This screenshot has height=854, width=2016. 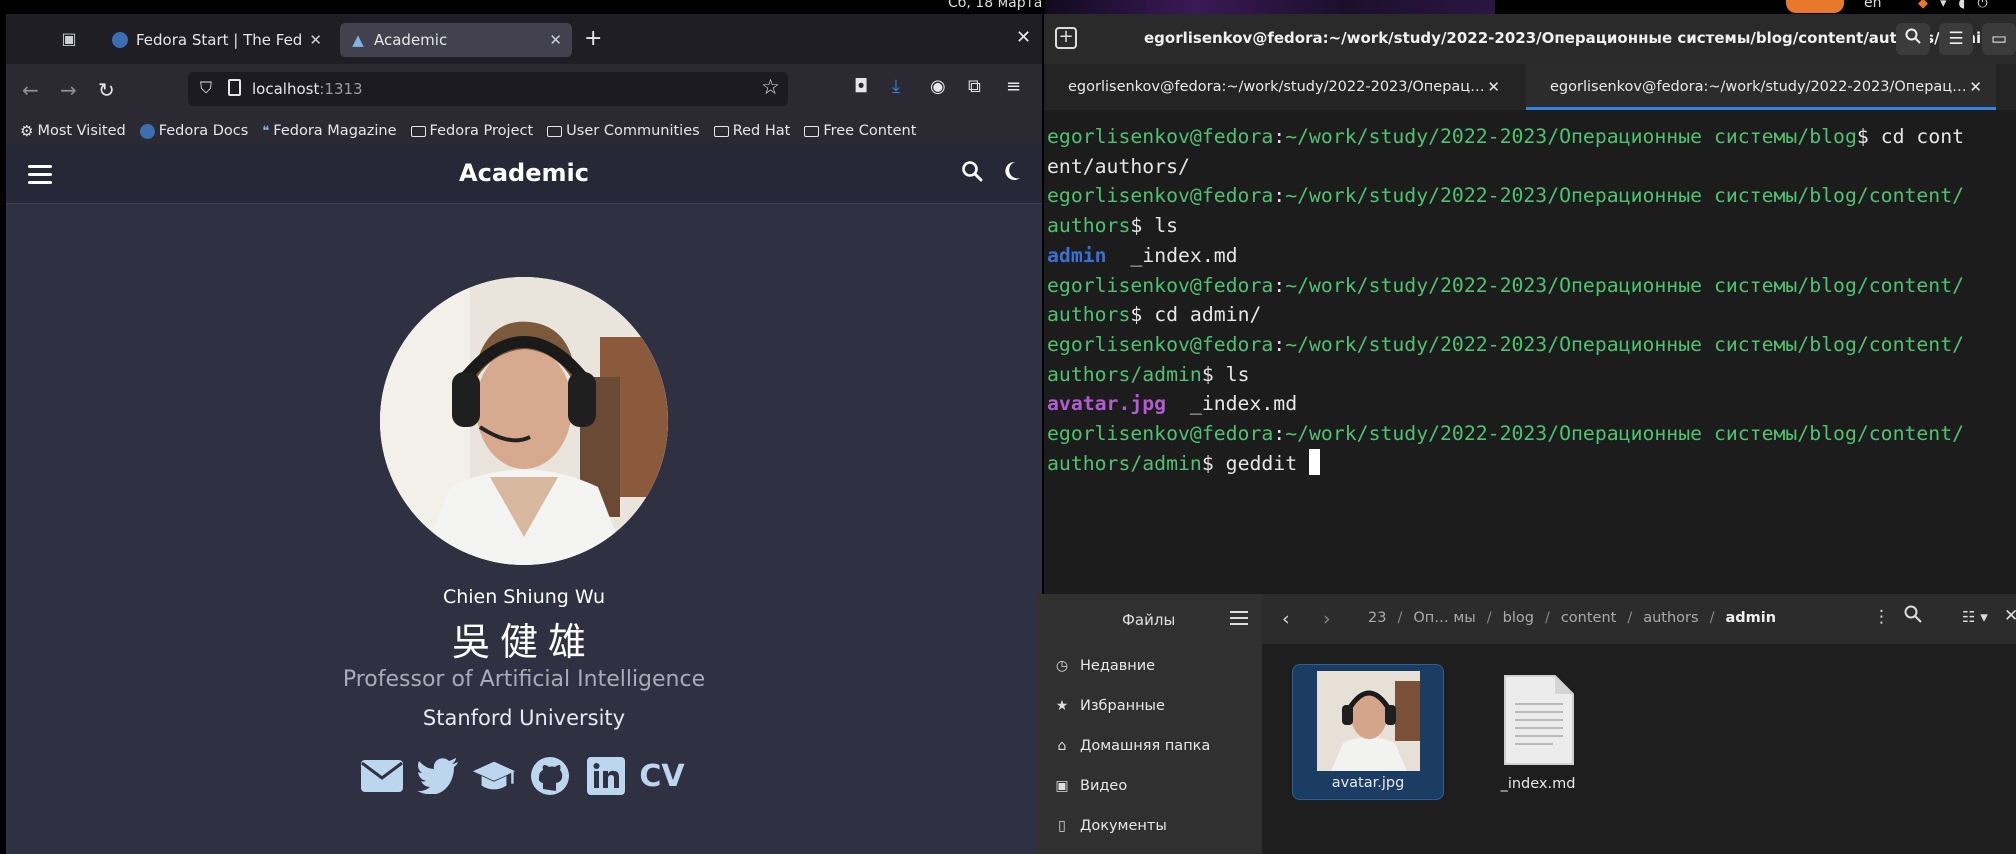 I want to click on linkedin-icon, so click(x=606, y=776).